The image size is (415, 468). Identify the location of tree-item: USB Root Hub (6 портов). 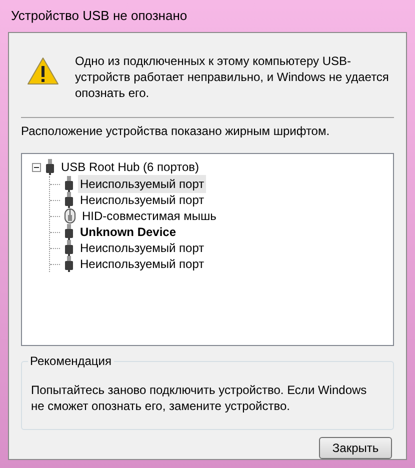
(130, 167).